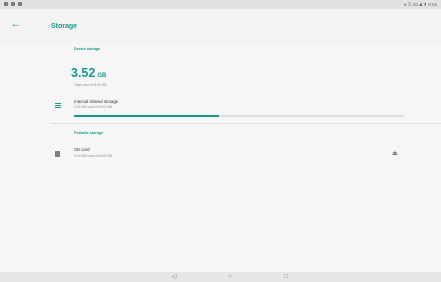 This screenshot has width=441, height=282. What do you see at coordinates (89, 133) in the screenshot?
I see `portable-storage-header: Portable storage` at bounding box center [89, 133].